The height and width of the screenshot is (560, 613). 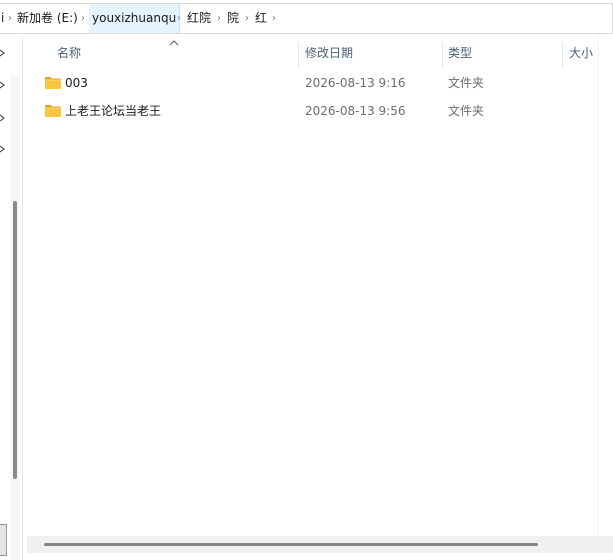 I want to click on file-row-003: 003 2026-08-13 9:16 文件夹, so click(x=310, y=83).